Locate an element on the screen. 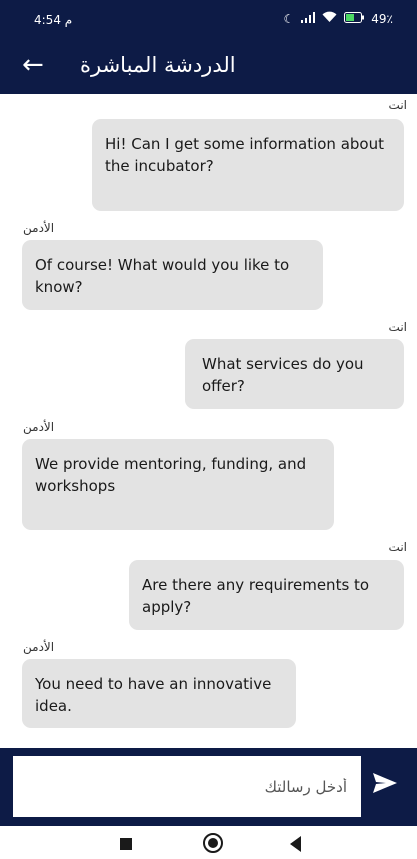 The height and width of the screenshot is (859, 417). battery-level: 49٪ is located at coordinates (382, 18).